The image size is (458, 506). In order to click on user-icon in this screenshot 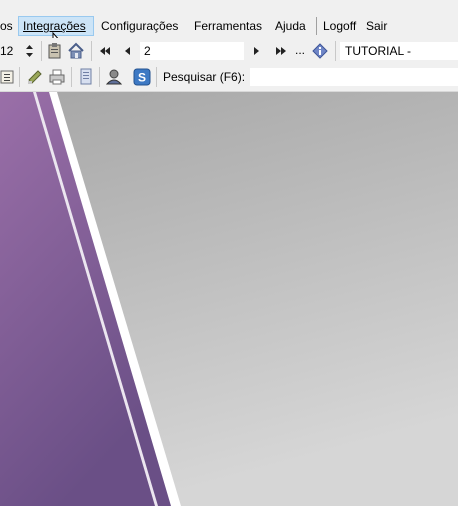, I will do `click(114, 77)`.